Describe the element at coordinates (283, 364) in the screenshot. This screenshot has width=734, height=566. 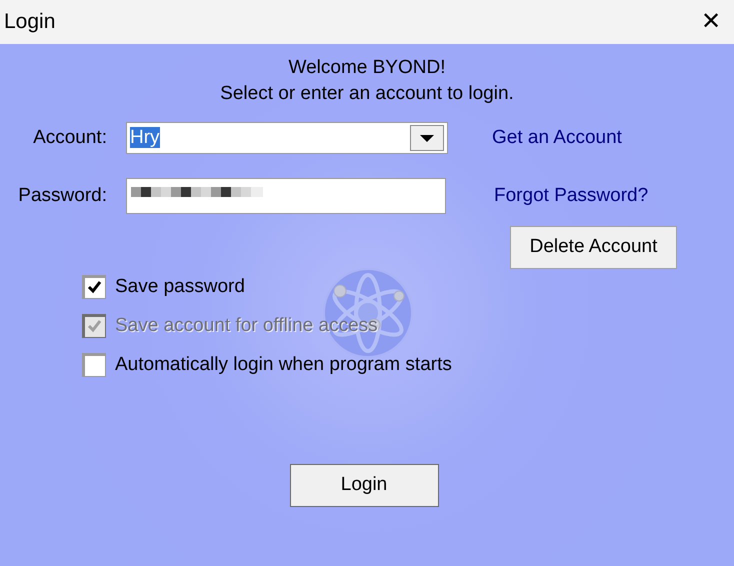
I see `checkbox-label: Automatically login when program starts` at that location.